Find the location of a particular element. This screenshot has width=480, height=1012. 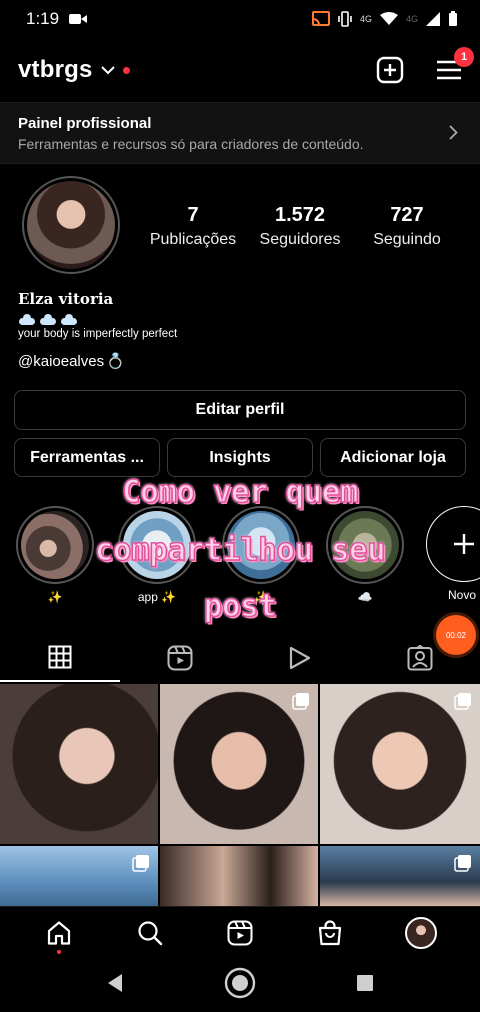

status-bar: 1:19 4G 4G is located at coordinates (240, 19).